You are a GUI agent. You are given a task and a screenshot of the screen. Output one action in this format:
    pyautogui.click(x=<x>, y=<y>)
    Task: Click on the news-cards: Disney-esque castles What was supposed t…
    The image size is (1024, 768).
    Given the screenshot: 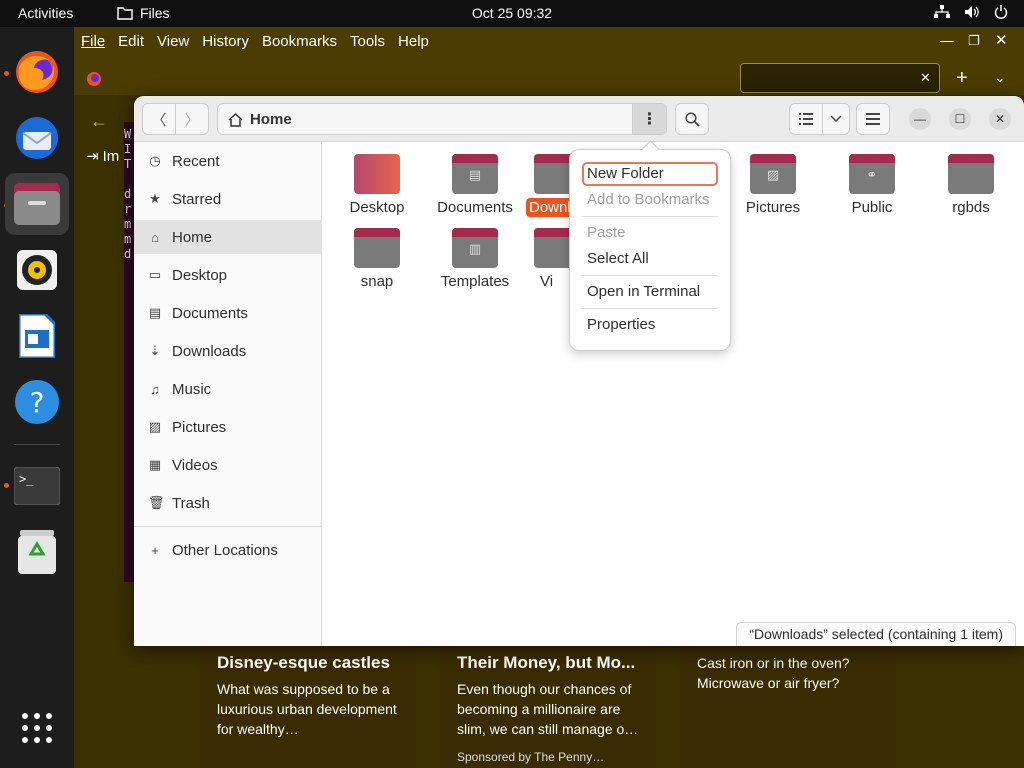 What is the action you would take?
    pyautogui.click(x=612, y=708)
    